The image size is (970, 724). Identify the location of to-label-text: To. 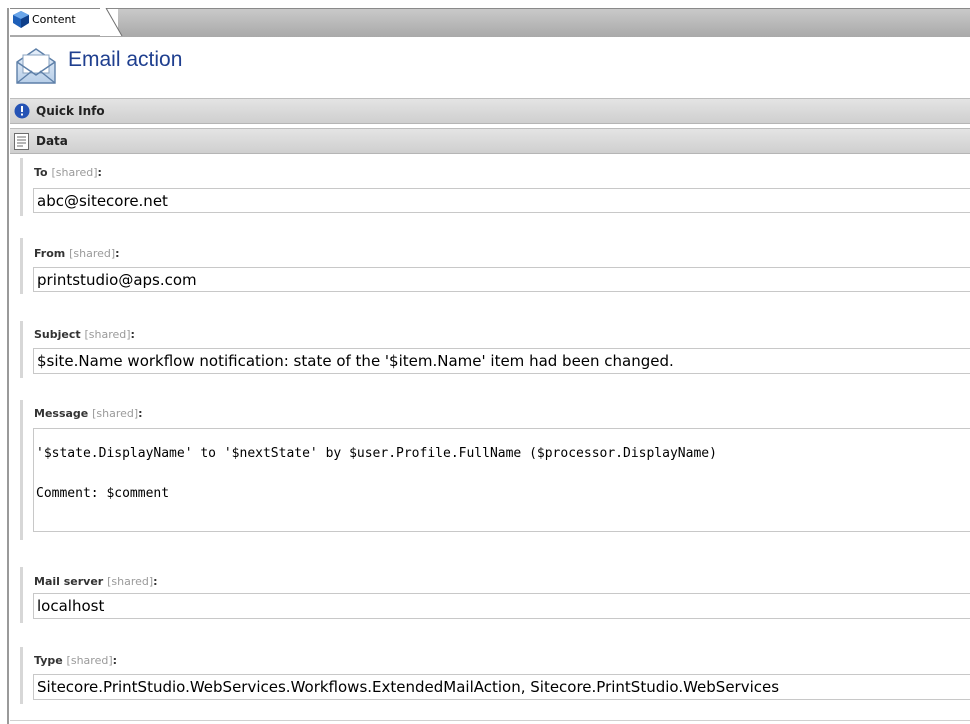
(41, 172).